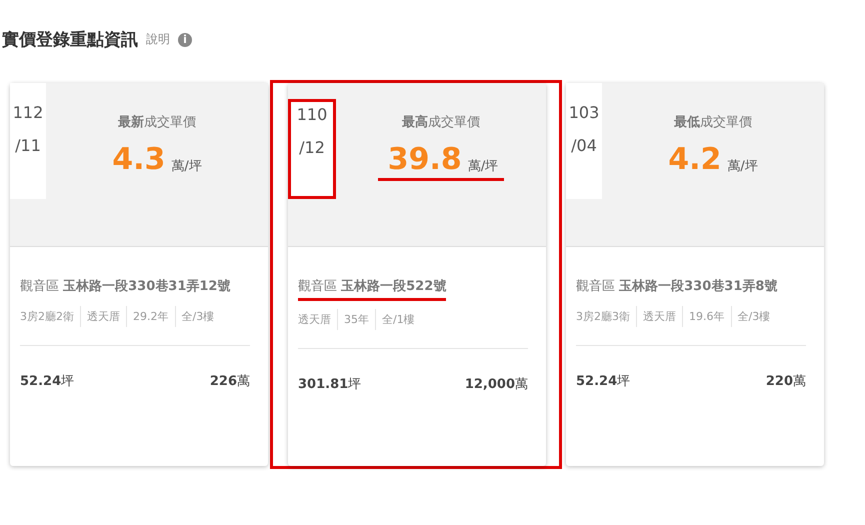 The image size is (865, 525). I want to click on unit-price: 4.3, so click(139, 160).